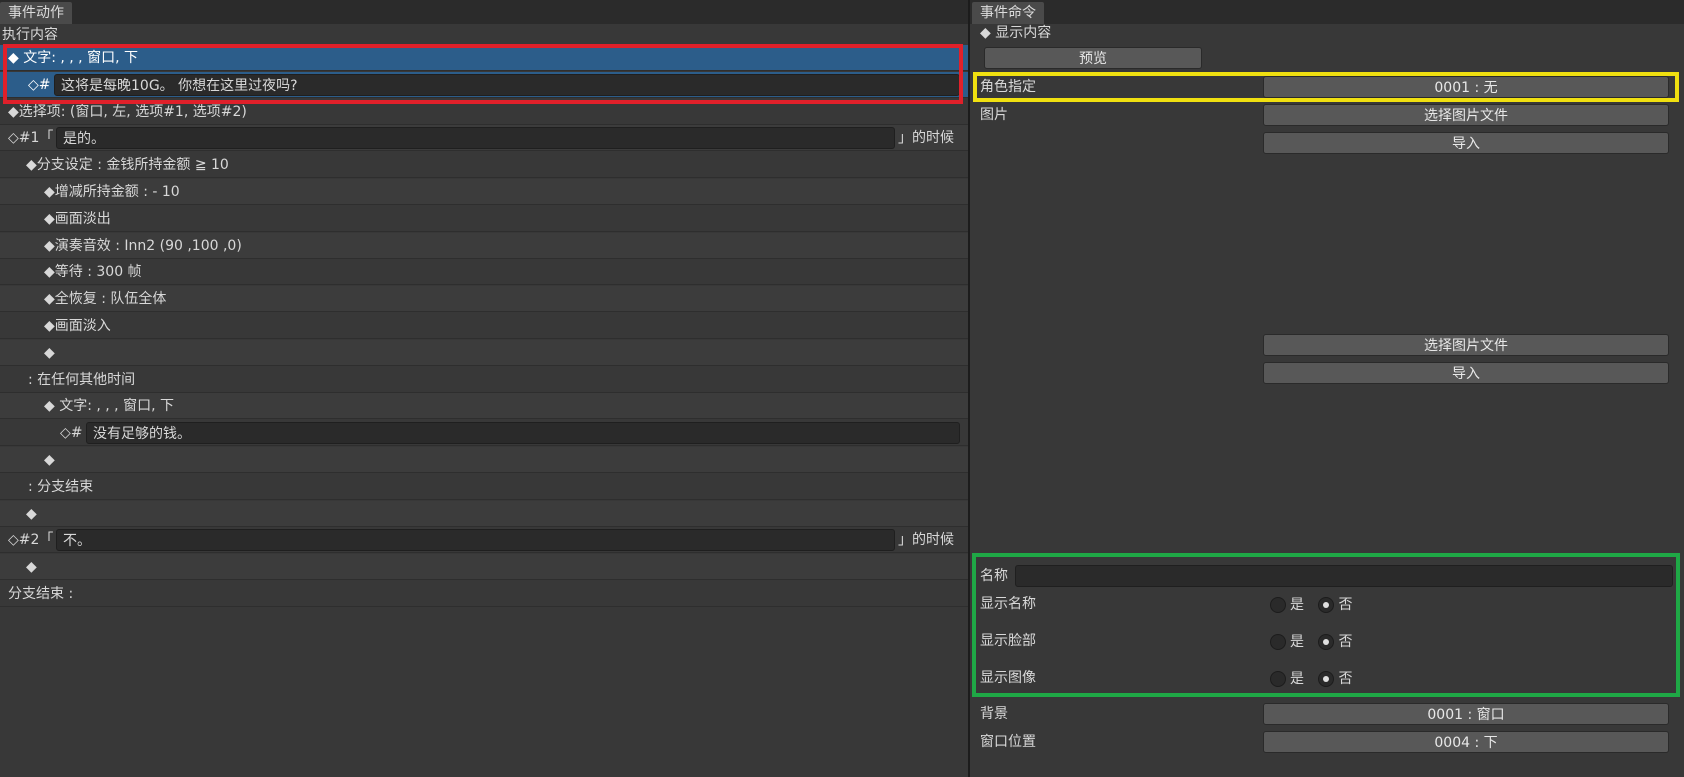 The width and height of the screenshot is (1684, 777). What do you see at coordinates (475, 540) in the screenshot?
I see `command-text-field: 不。` at bounding box center [475, 540].